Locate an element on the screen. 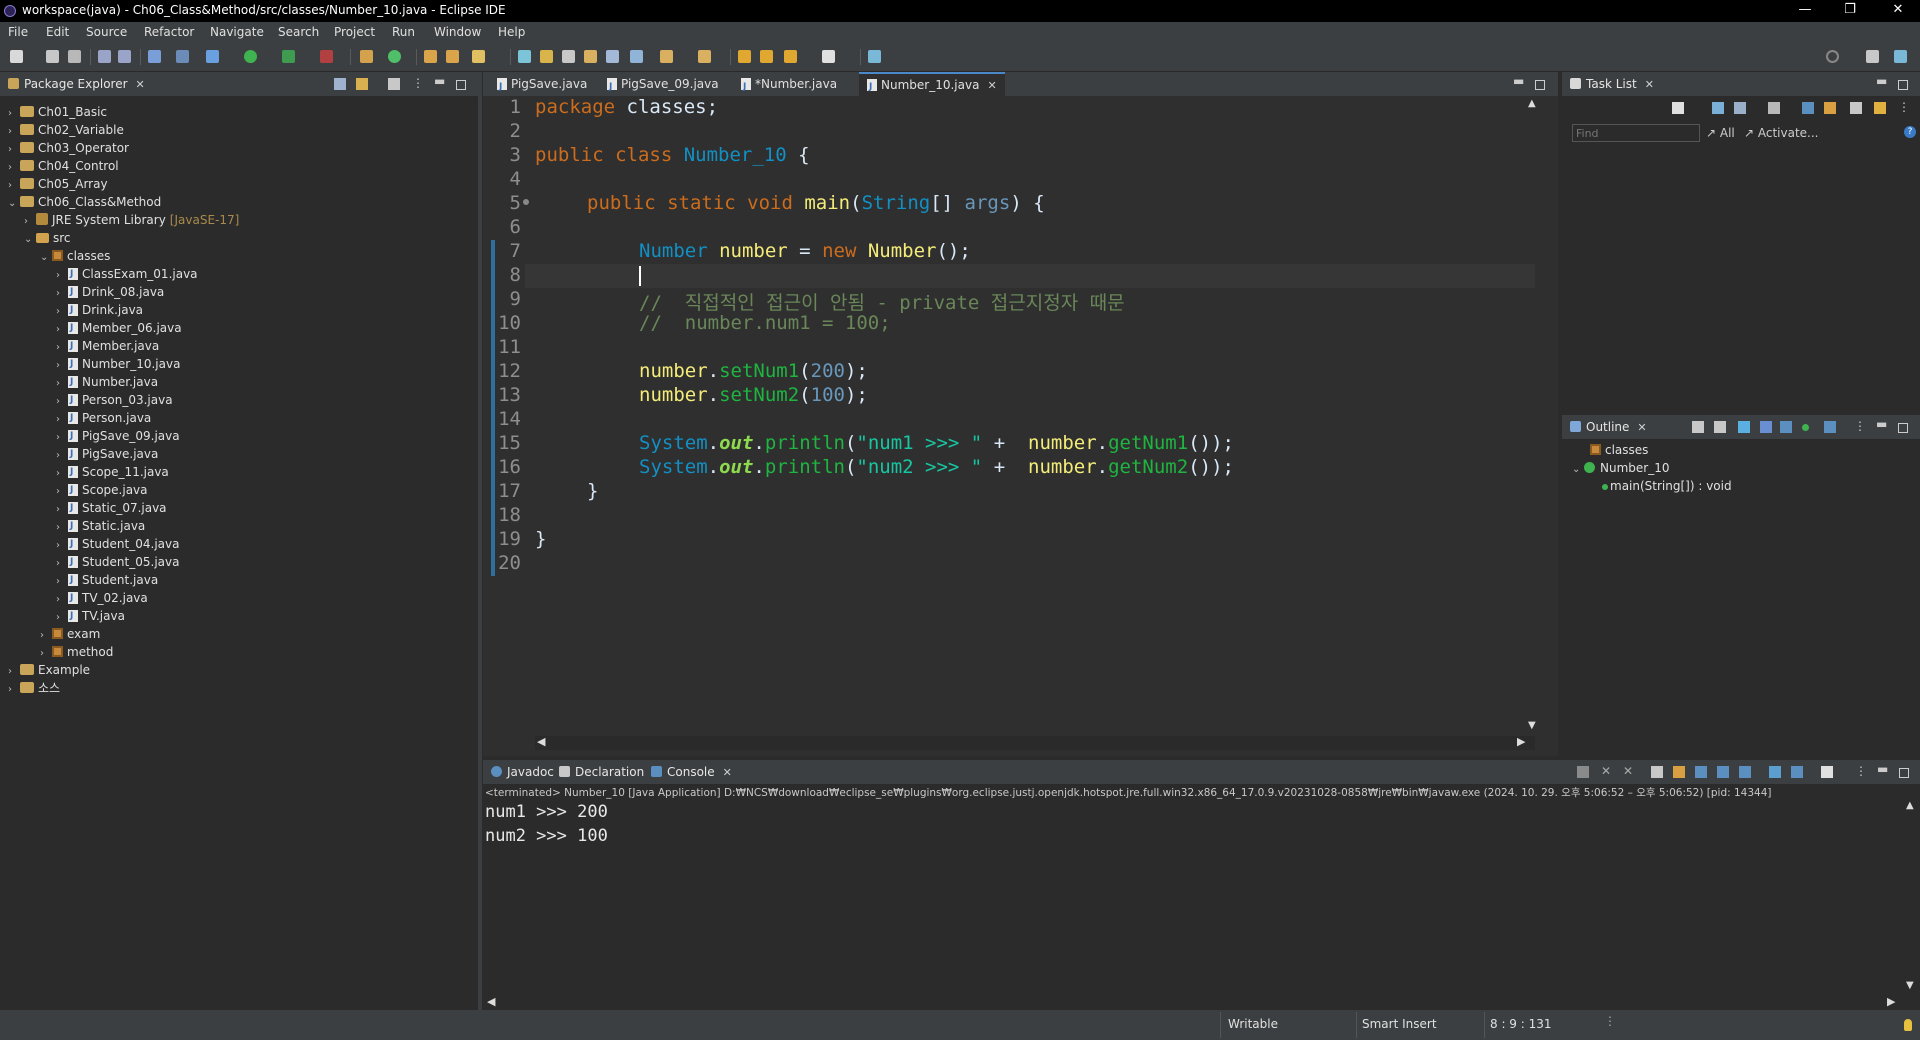 This screenshot has width=1920, height=1040. tab-number: *Number.java is located at coordinates (789, 85).